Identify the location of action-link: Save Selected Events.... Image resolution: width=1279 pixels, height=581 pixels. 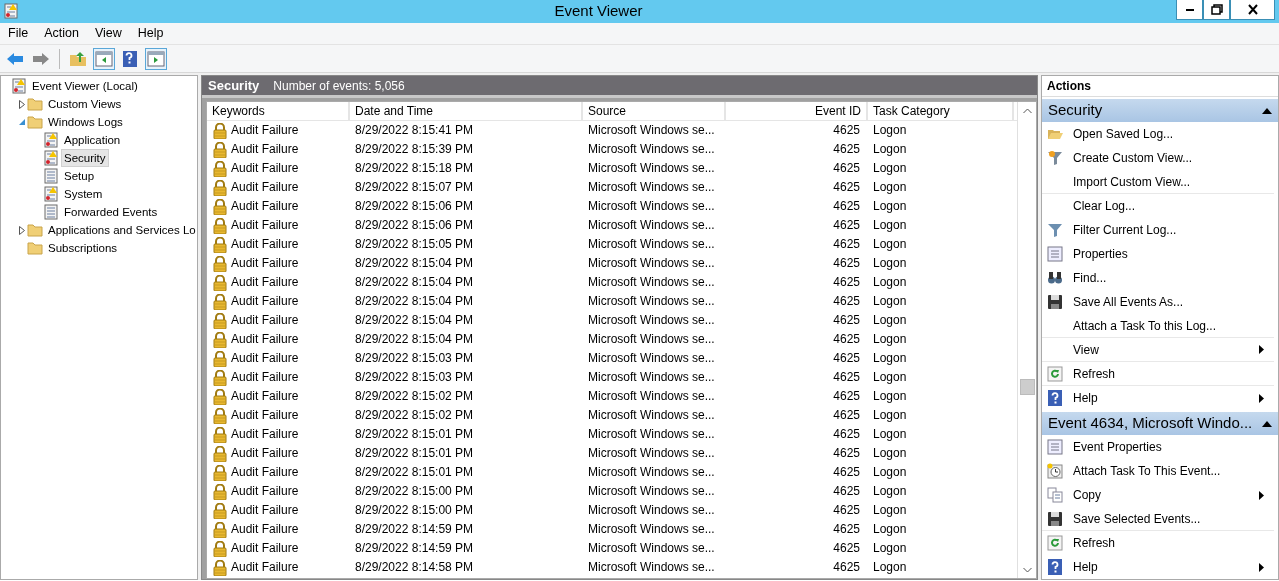
(1168, 518).